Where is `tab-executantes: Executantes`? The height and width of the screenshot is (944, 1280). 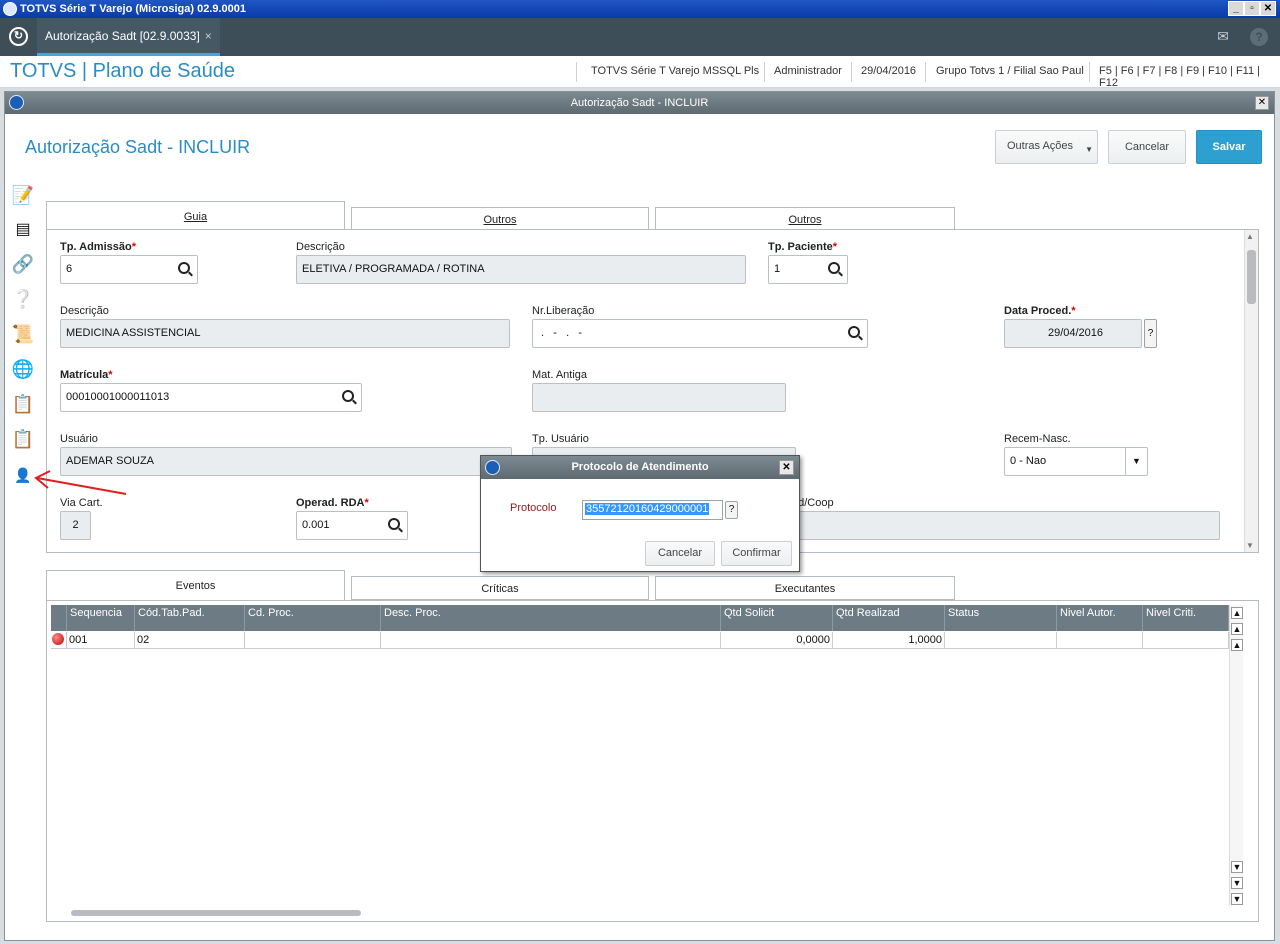 tab-executantes: Executantes is located at coordinates (805, 588).